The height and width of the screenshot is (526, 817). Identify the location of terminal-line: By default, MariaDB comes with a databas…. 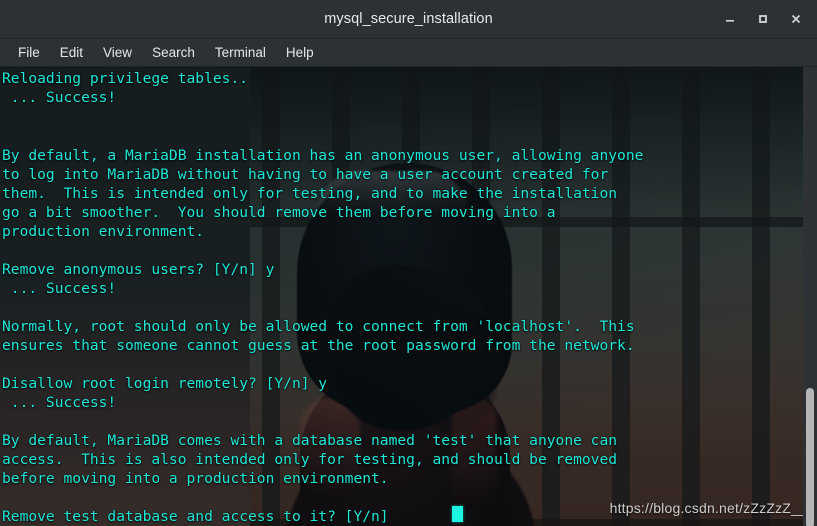
(310, 440).